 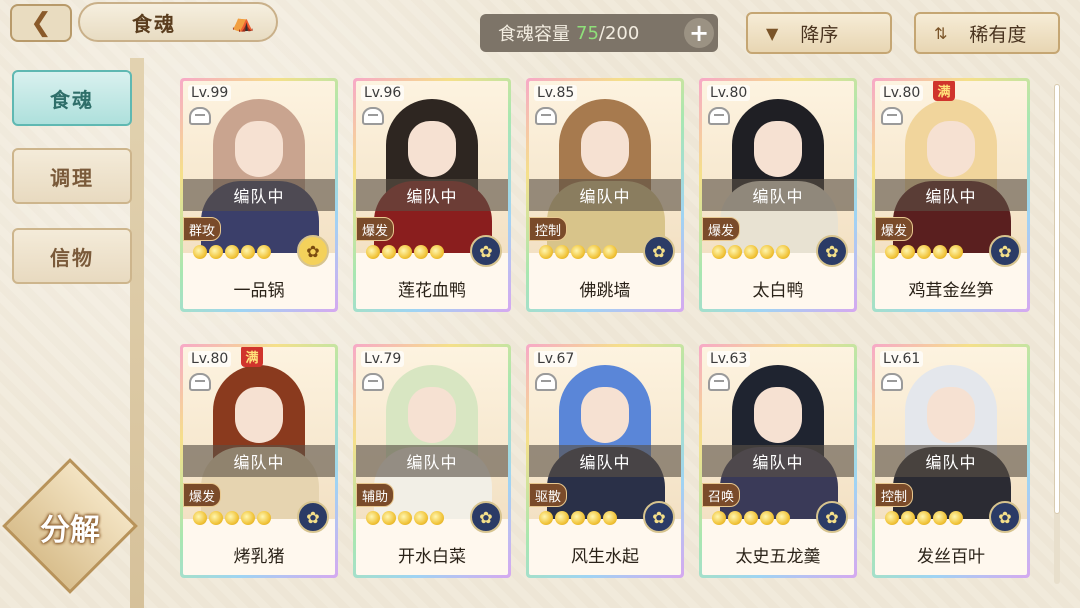 I want to click on level-label: Lv.61, so click(x=902, y=359).